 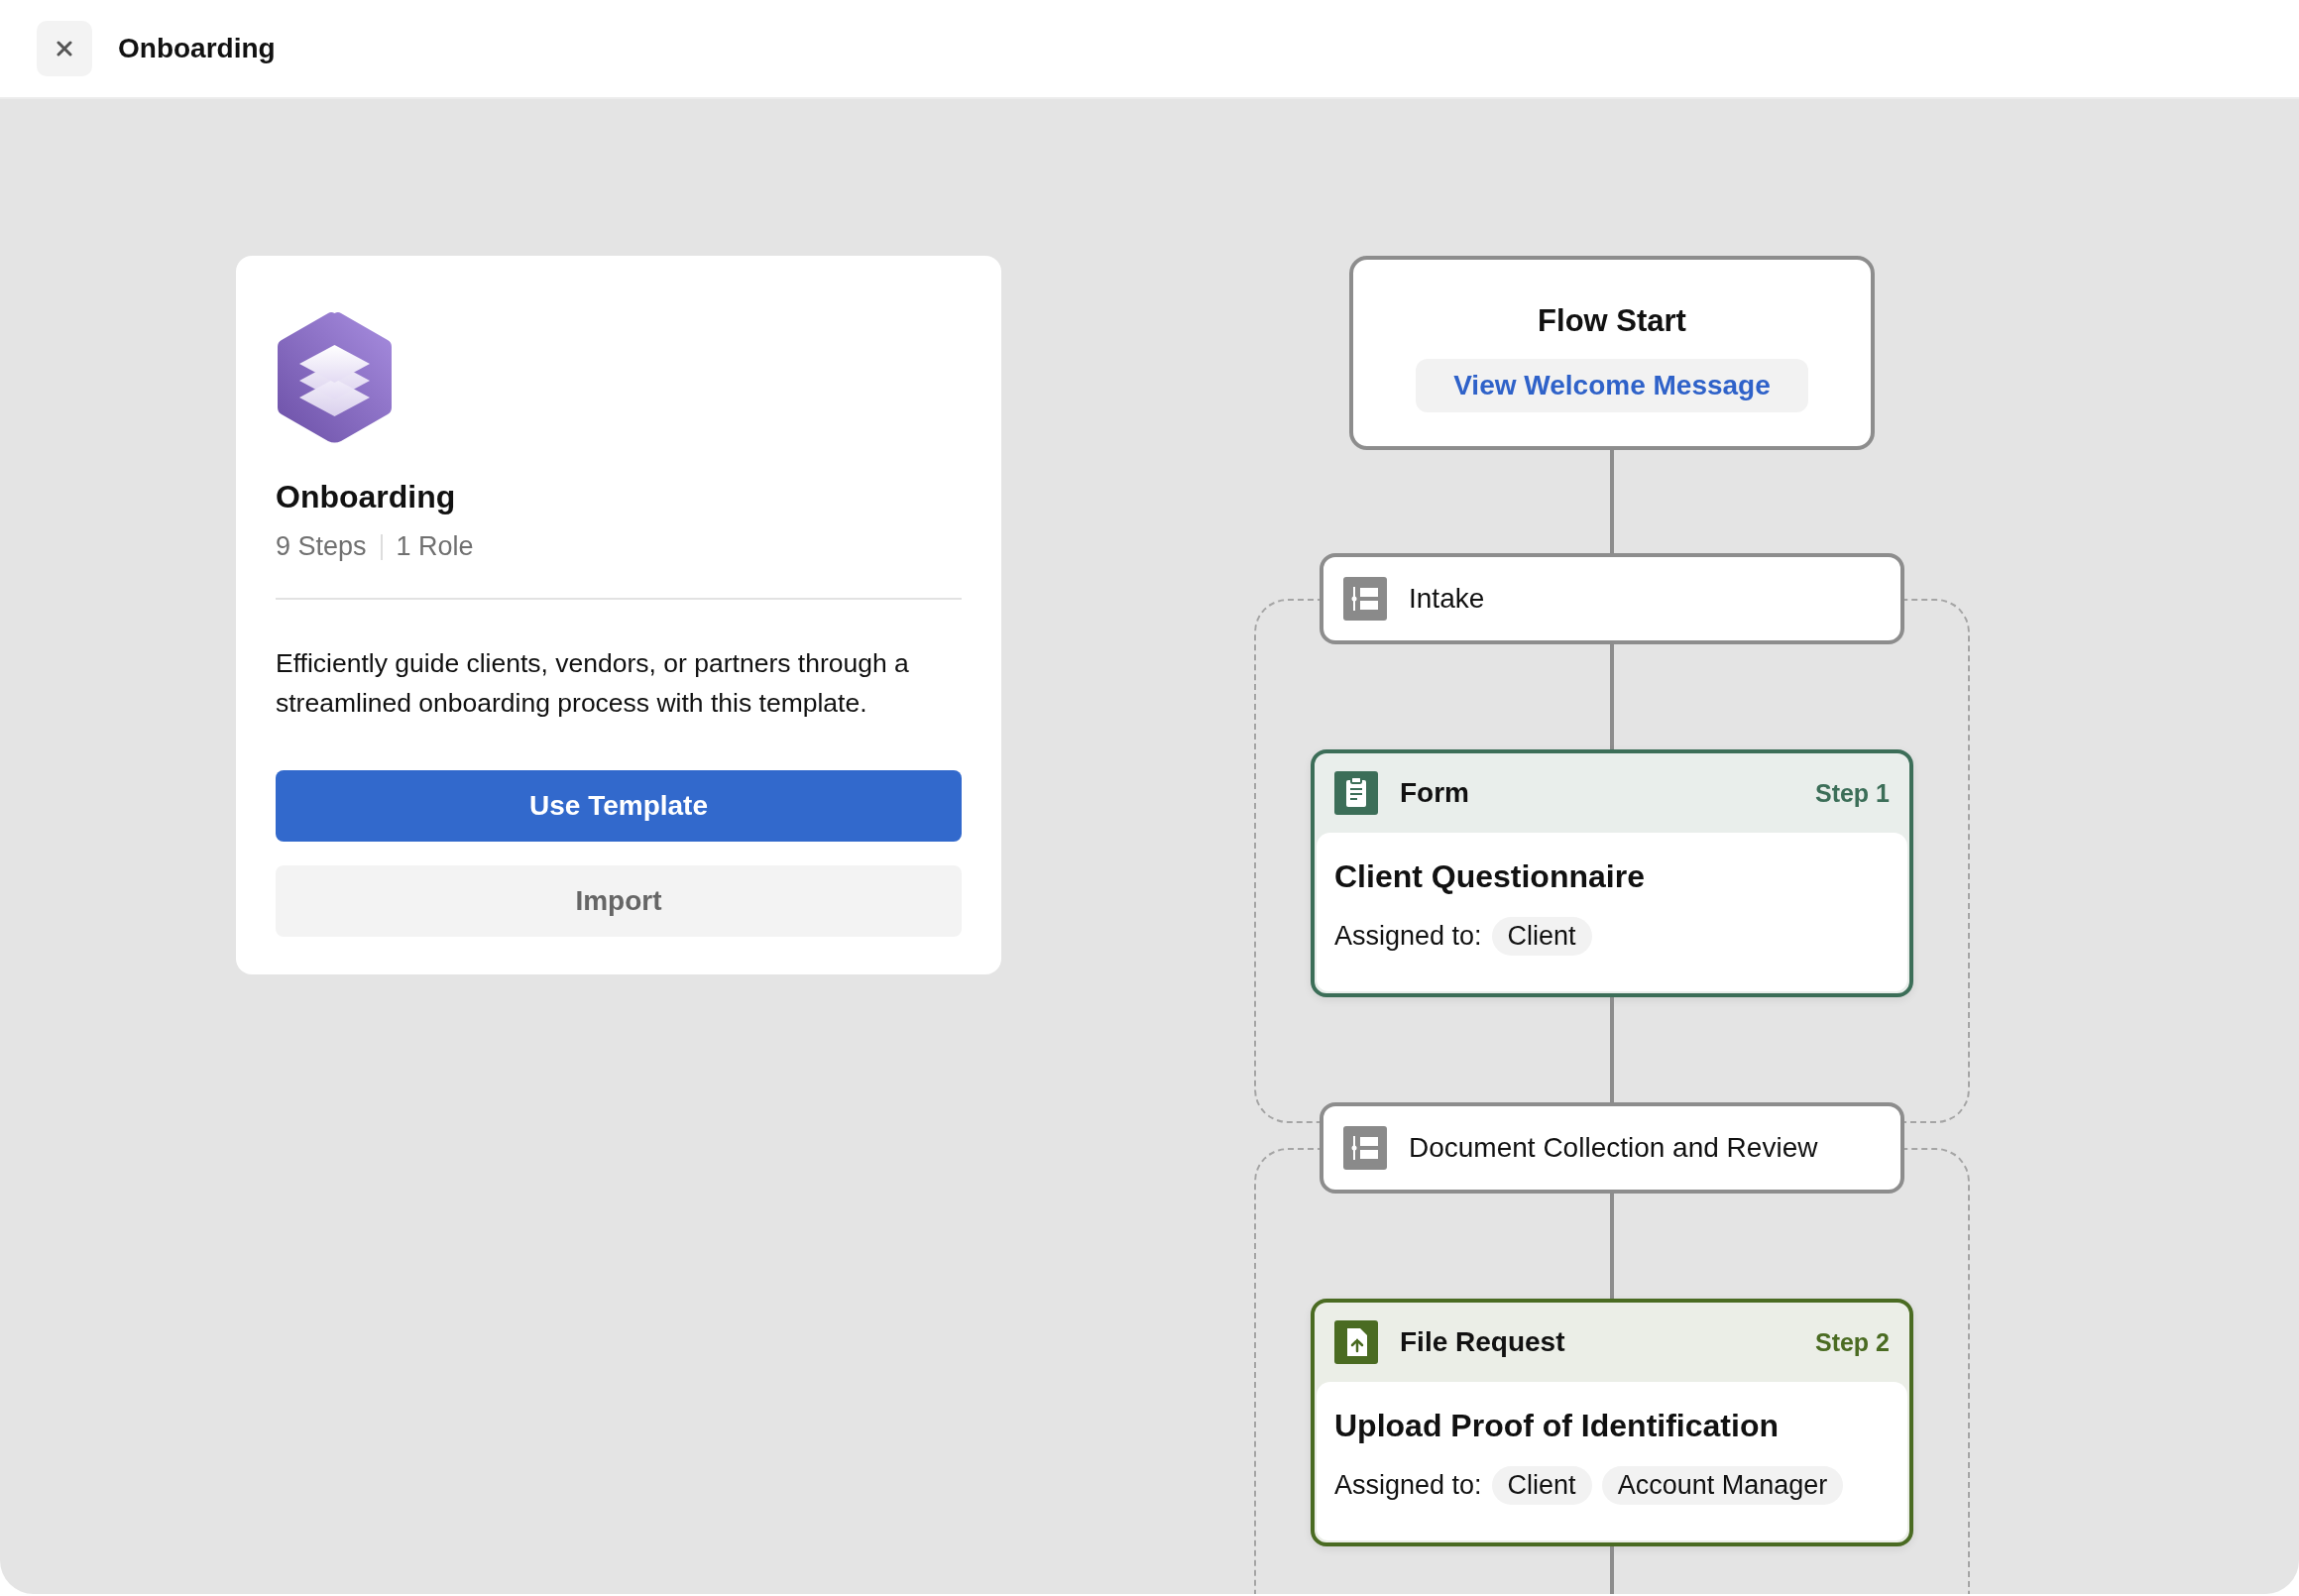 What do you see at coordinates (1852, 793) in the screenshot?
I see `step-number: Step 1` at bounding box center [1852, 793].